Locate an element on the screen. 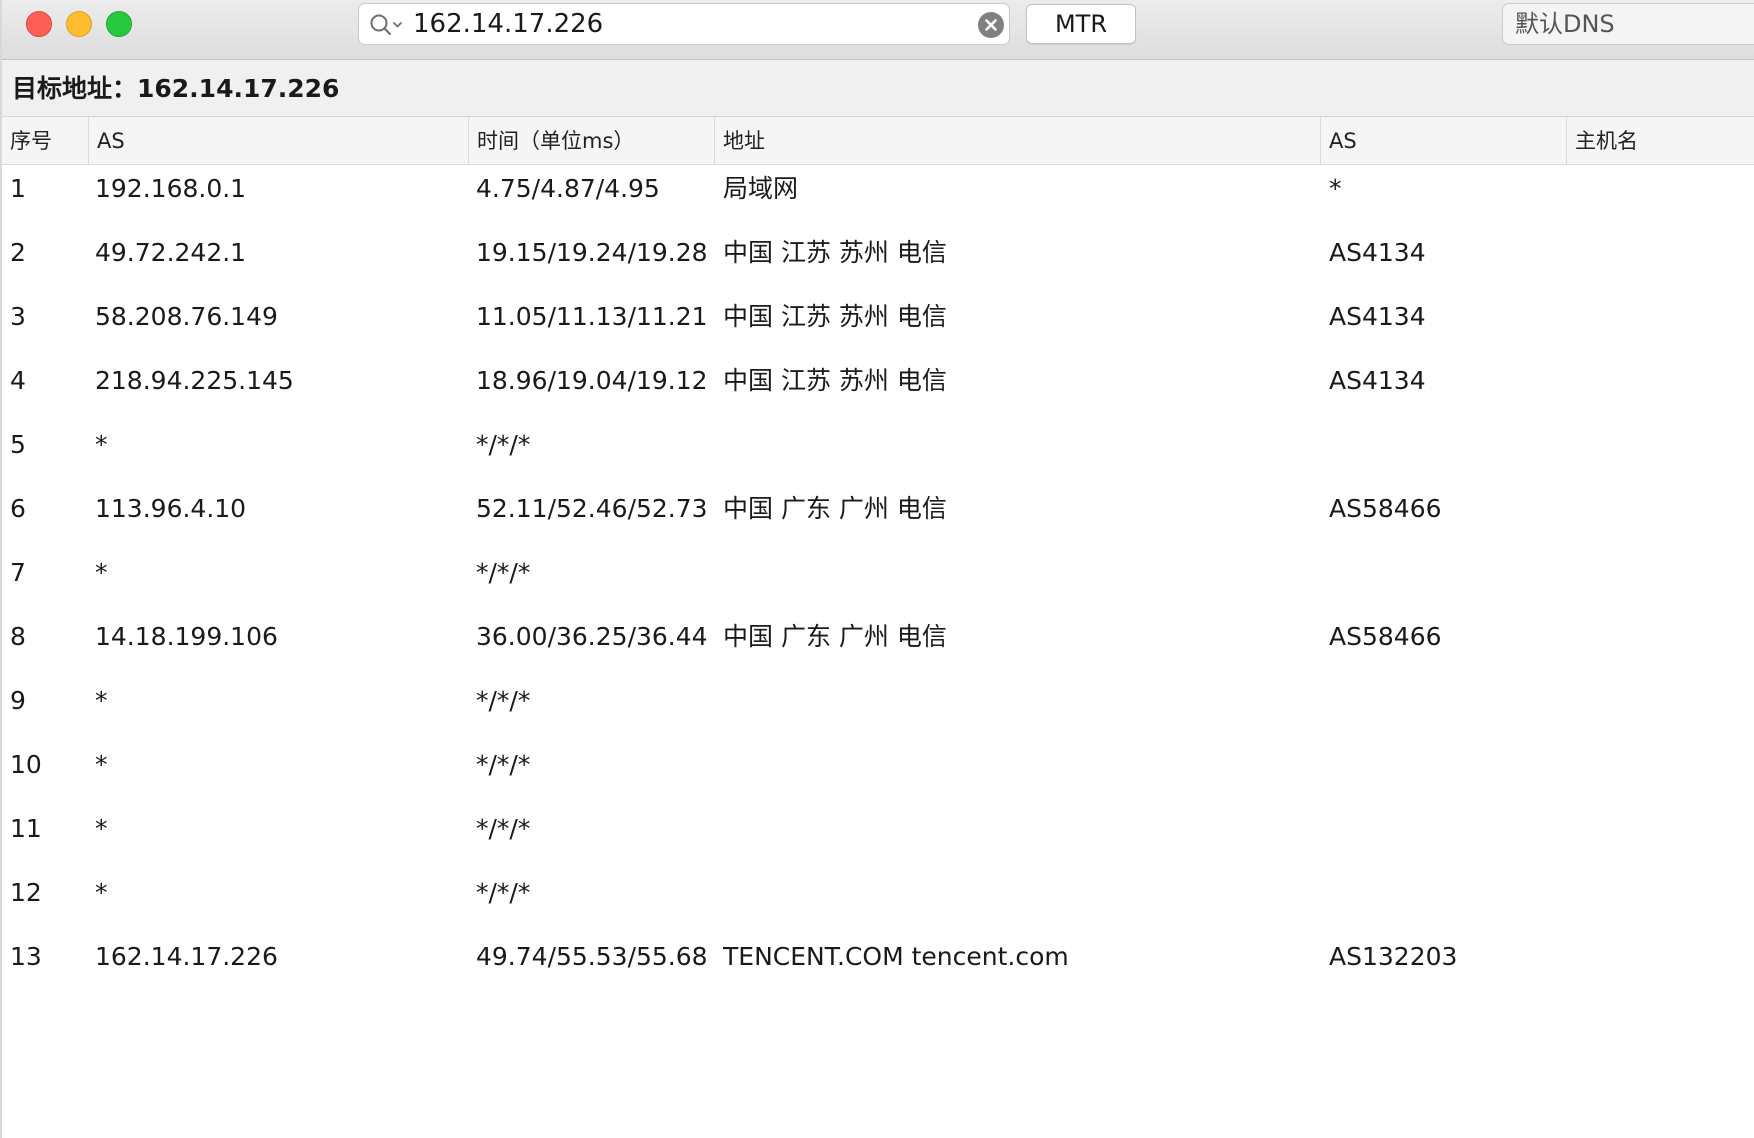 The width and height of the screenshot is (1754, 1138). clear-icon is located at coordinates (991, 25).